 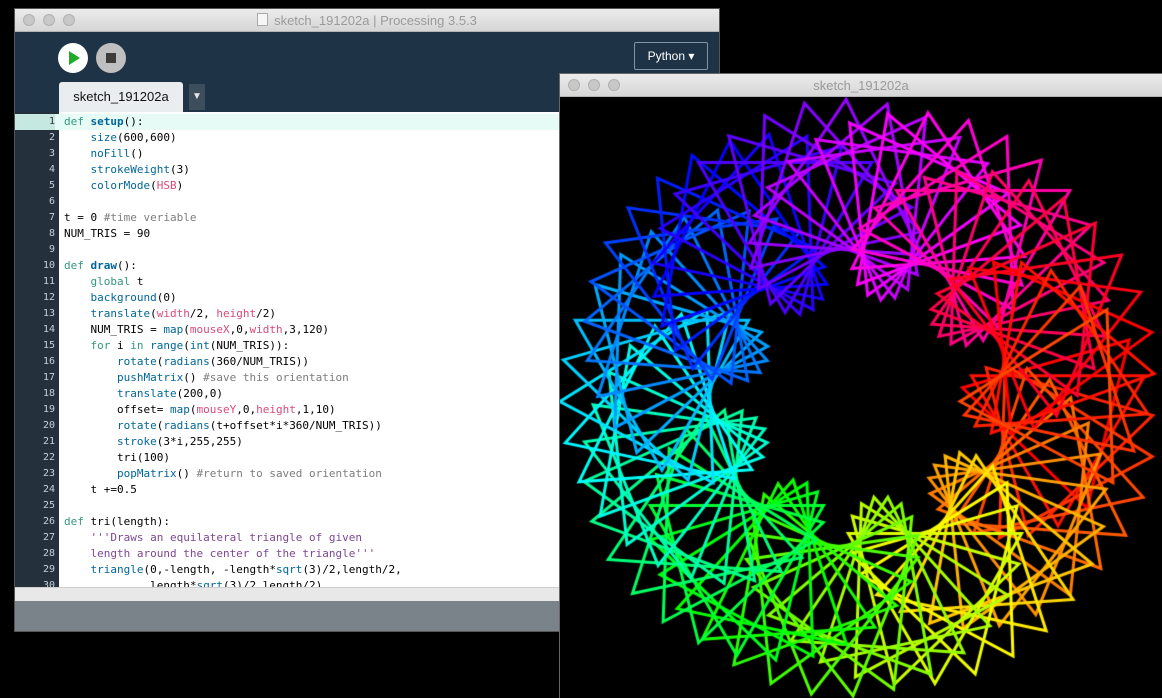 I want to click on stop-icon, so click(x=111, y=58).